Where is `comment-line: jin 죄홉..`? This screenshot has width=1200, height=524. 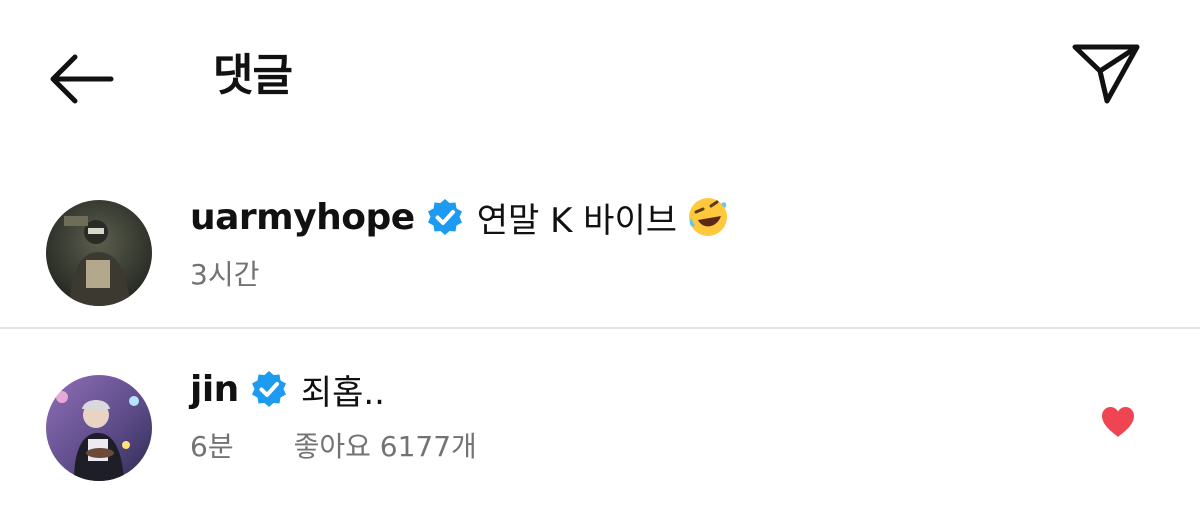 comment-line: jin 죄홉.. is located at coordinates (287, 389).